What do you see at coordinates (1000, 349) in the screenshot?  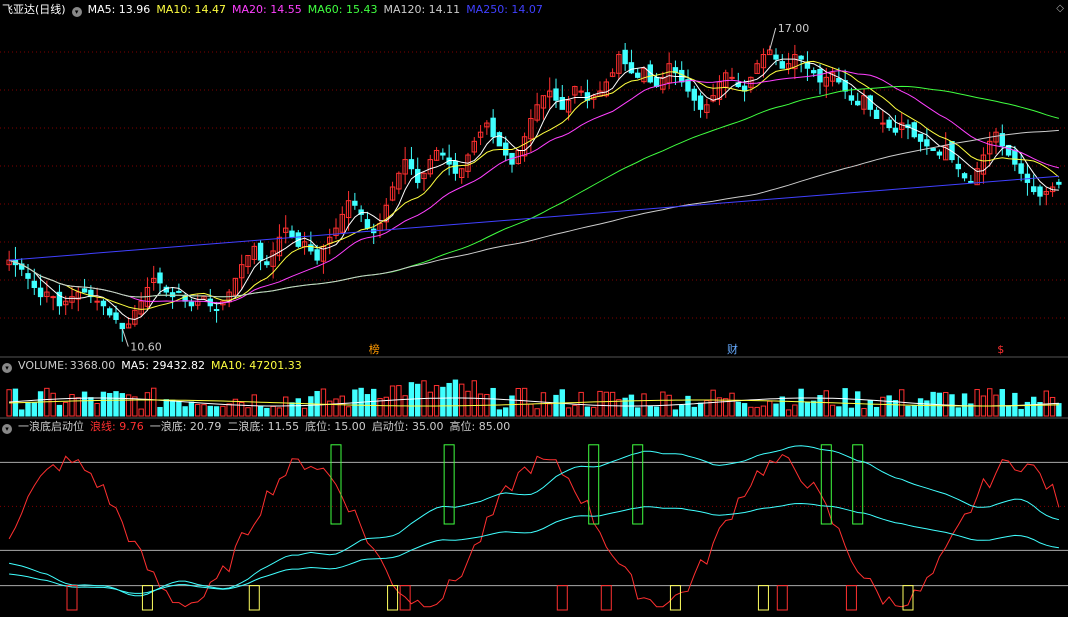 I see `event-marker: $` at bounding box center [1000, 349].